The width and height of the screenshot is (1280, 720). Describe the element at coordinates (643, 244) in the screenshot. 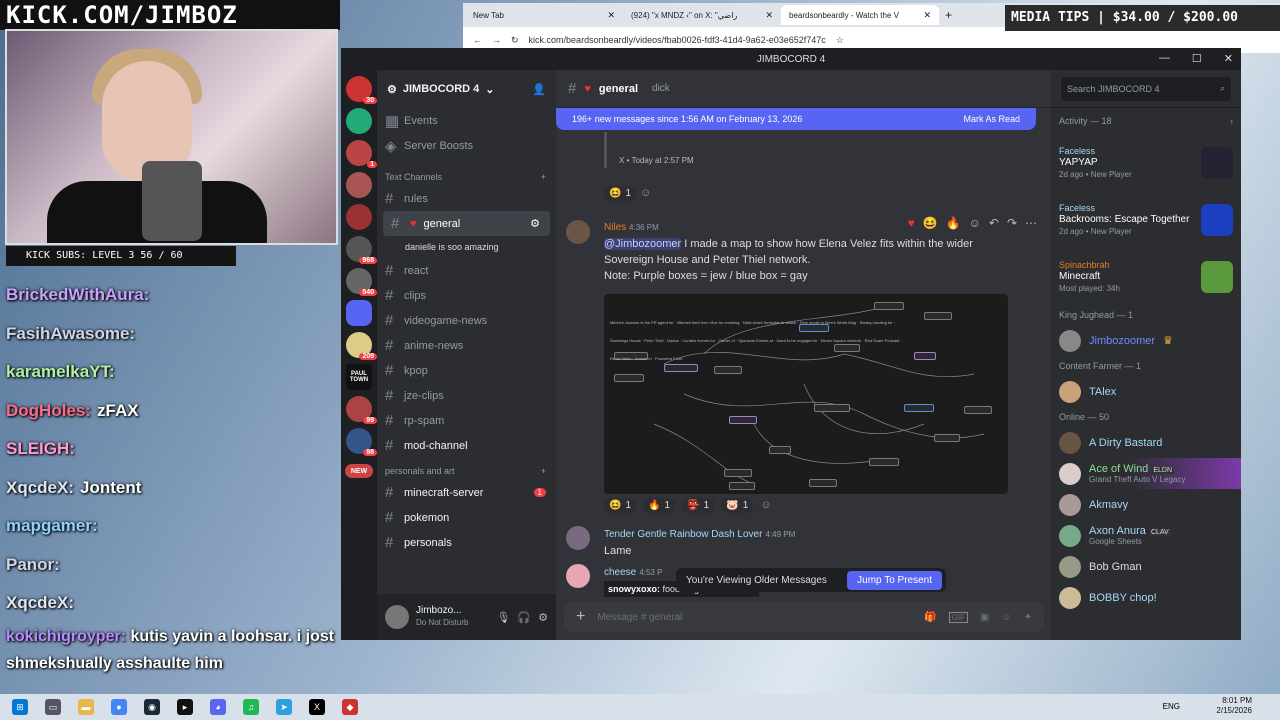

I see `mention: @Jimbozoomer` at that location.